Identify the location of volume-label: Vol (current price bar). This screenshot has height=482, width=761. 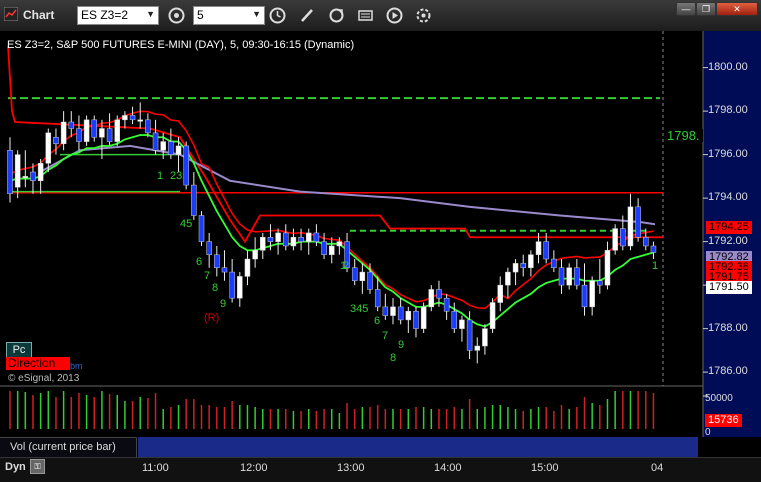
(68, 447).